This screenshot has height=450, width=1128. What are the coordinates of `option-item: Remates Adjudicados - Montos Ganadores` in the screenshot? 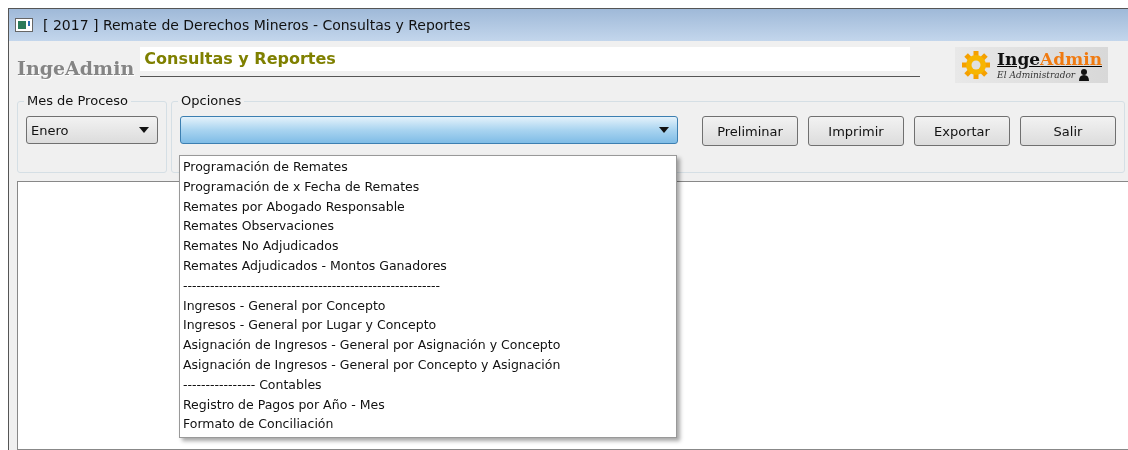 It's located at (429, 266).